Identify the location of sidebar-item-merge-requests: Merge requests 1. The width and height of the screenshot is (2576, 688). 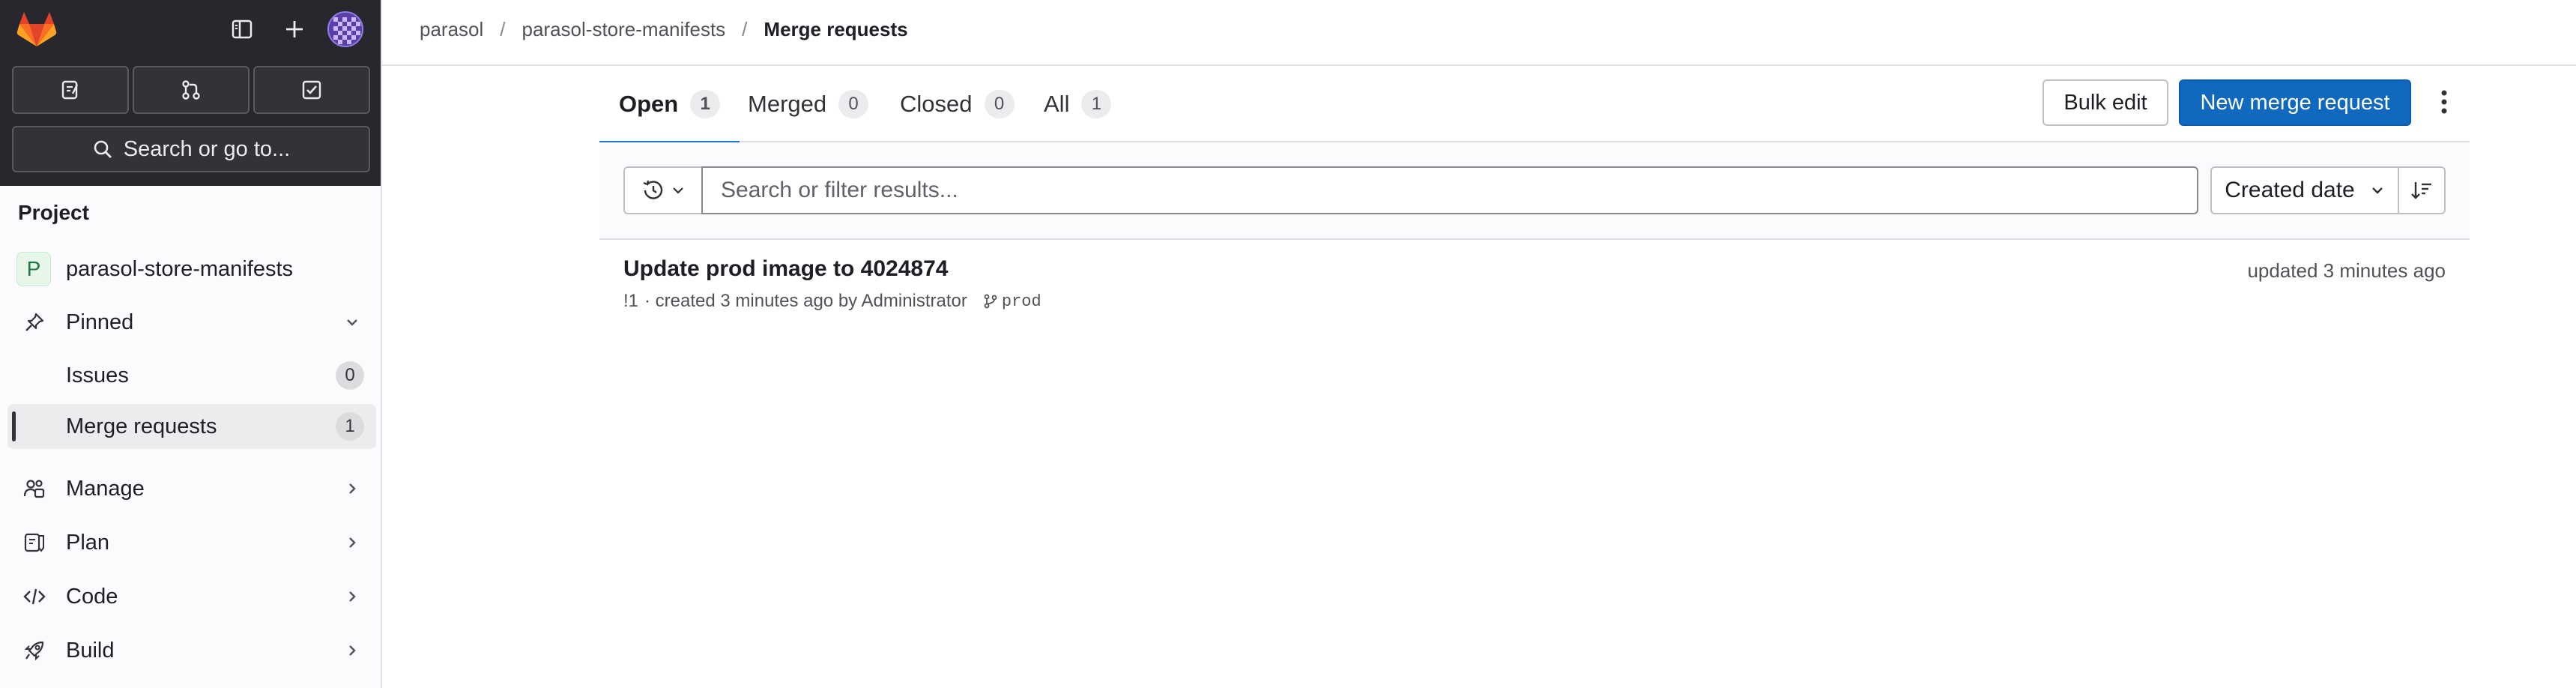
(191, 426).